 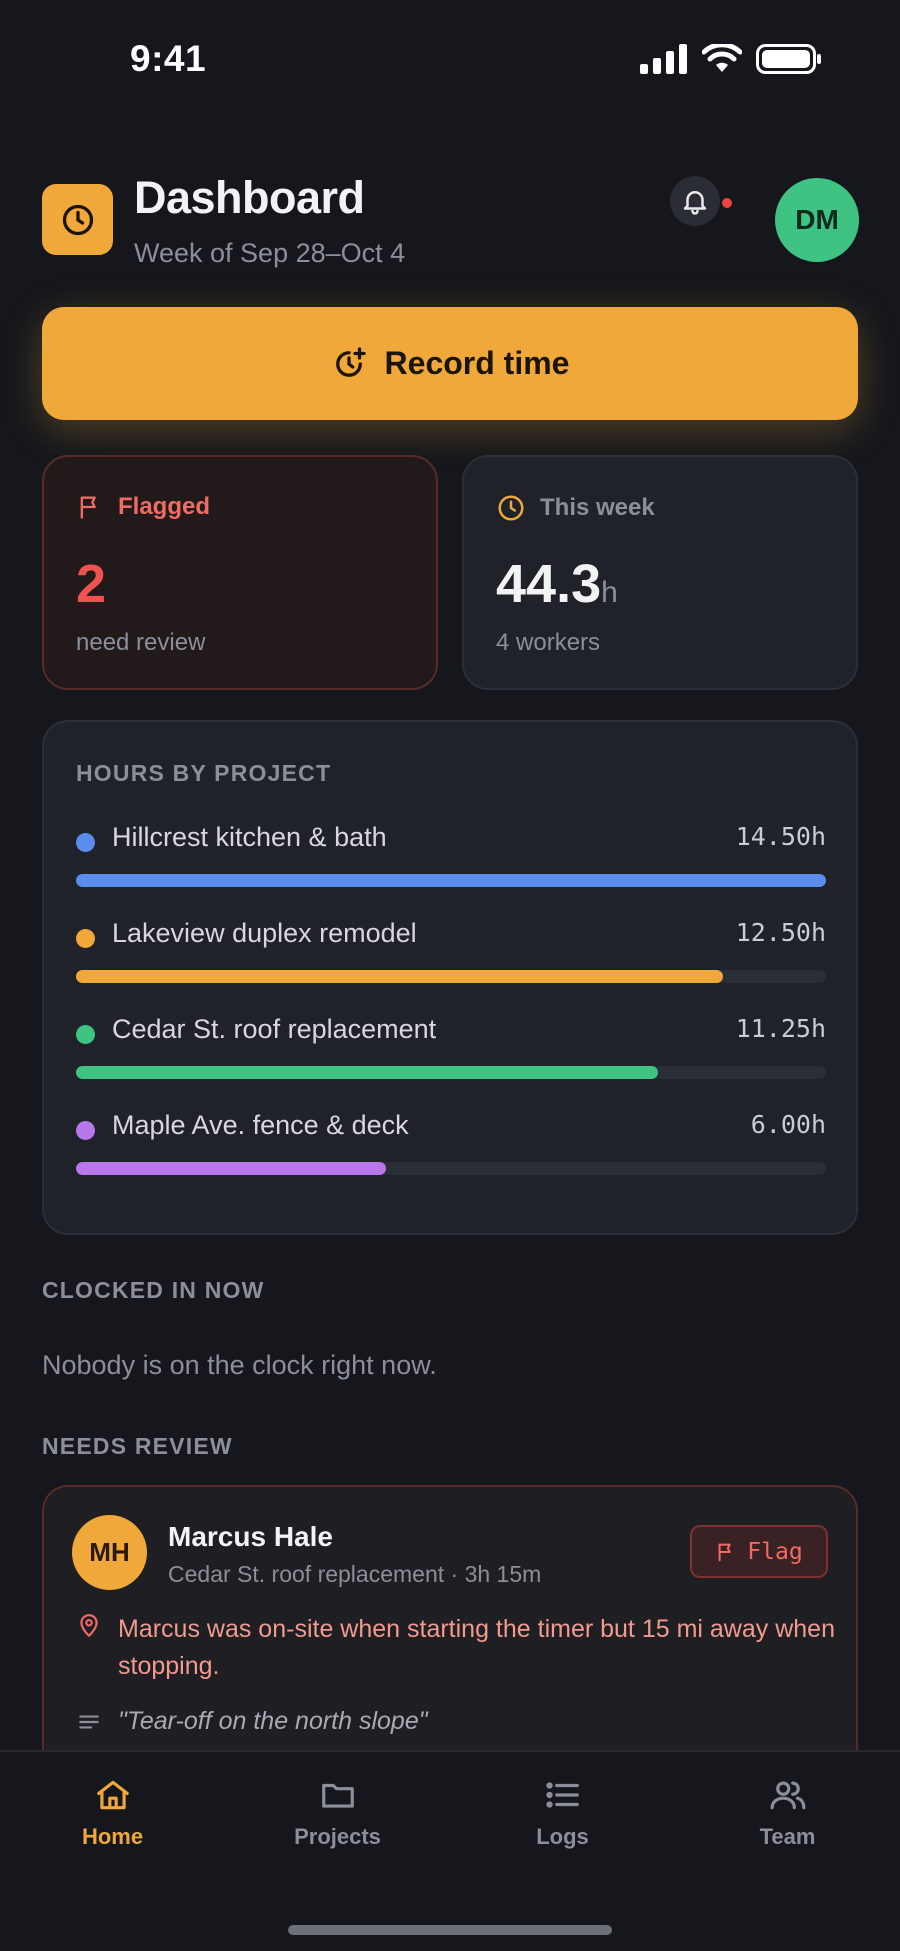 What do you see at coordinates (663, 59) in the screenshot?
I see `signal-icon` at bounding box center [663, 59].